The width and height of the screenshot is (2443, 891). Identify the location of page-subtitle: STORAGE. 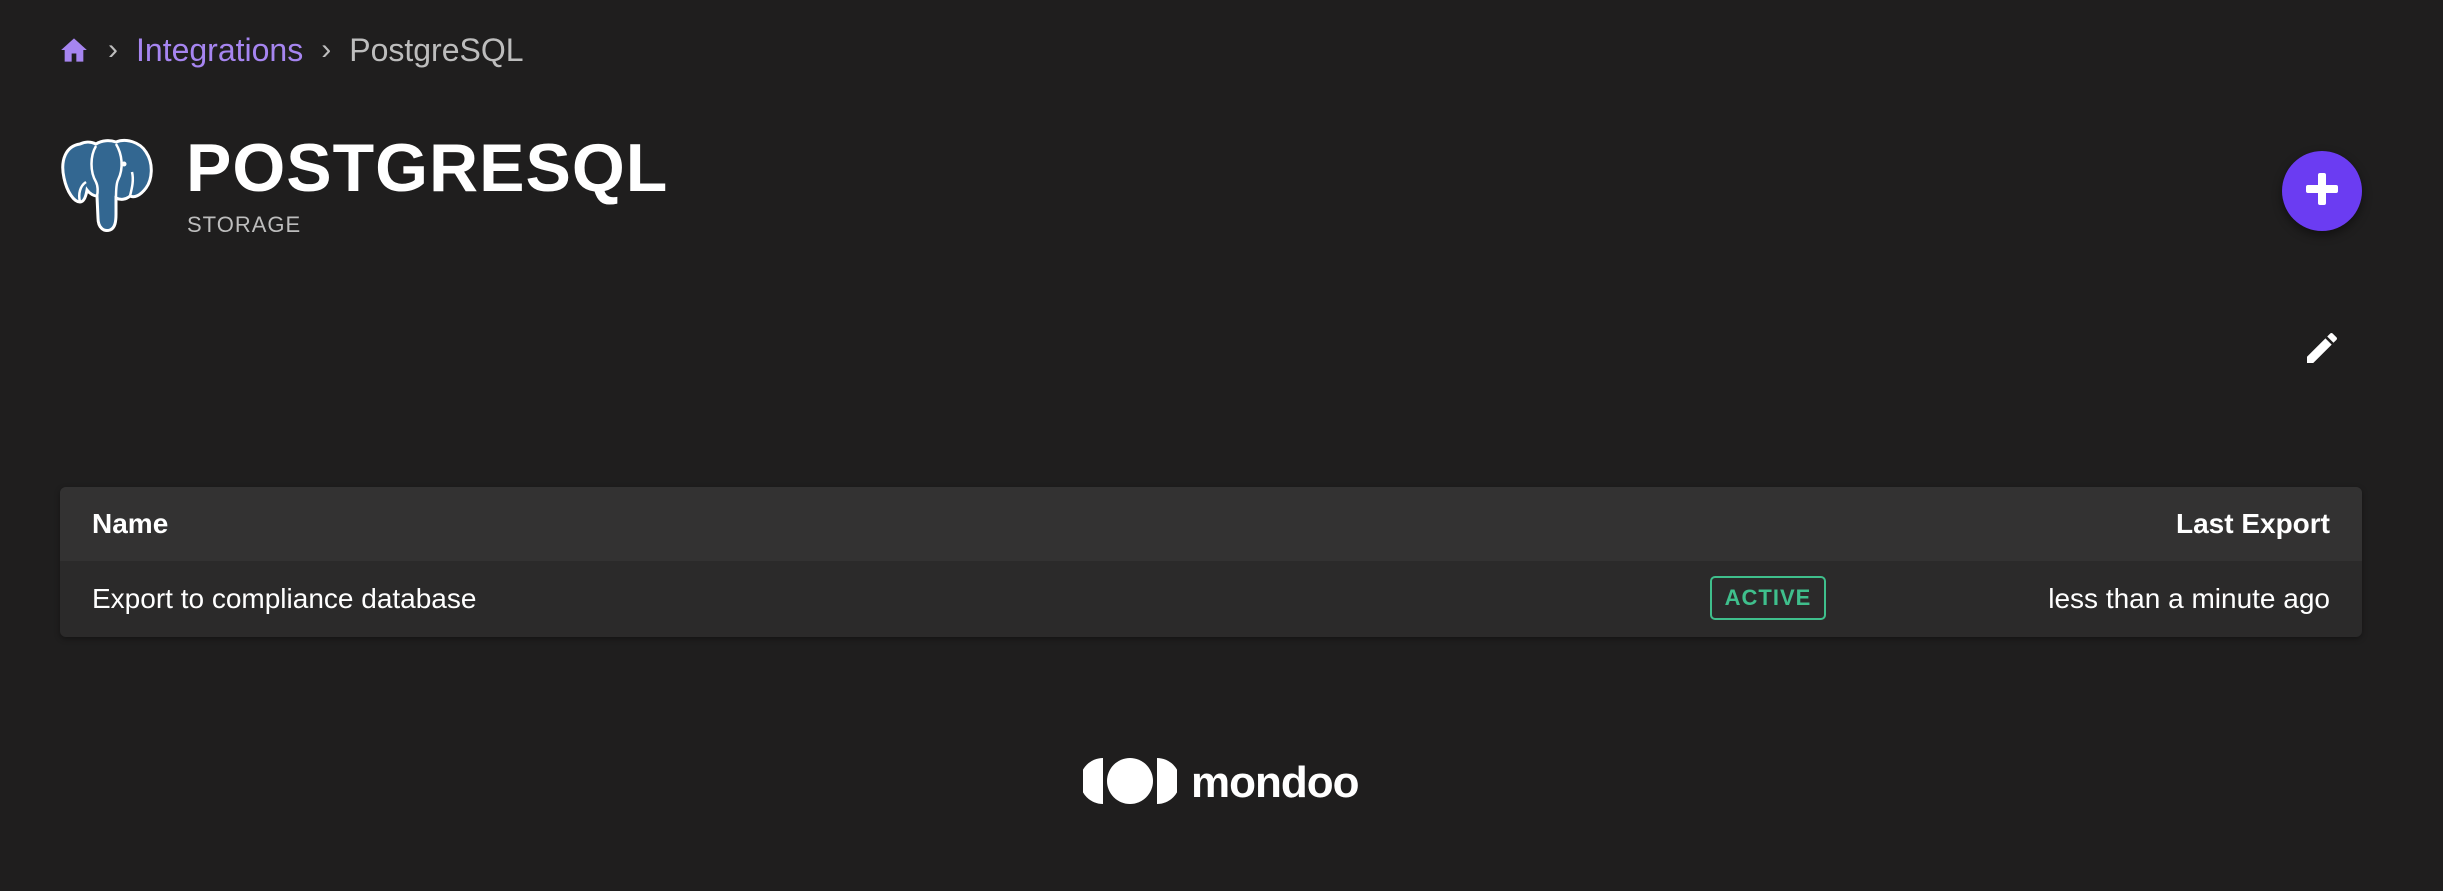
(244, 224).